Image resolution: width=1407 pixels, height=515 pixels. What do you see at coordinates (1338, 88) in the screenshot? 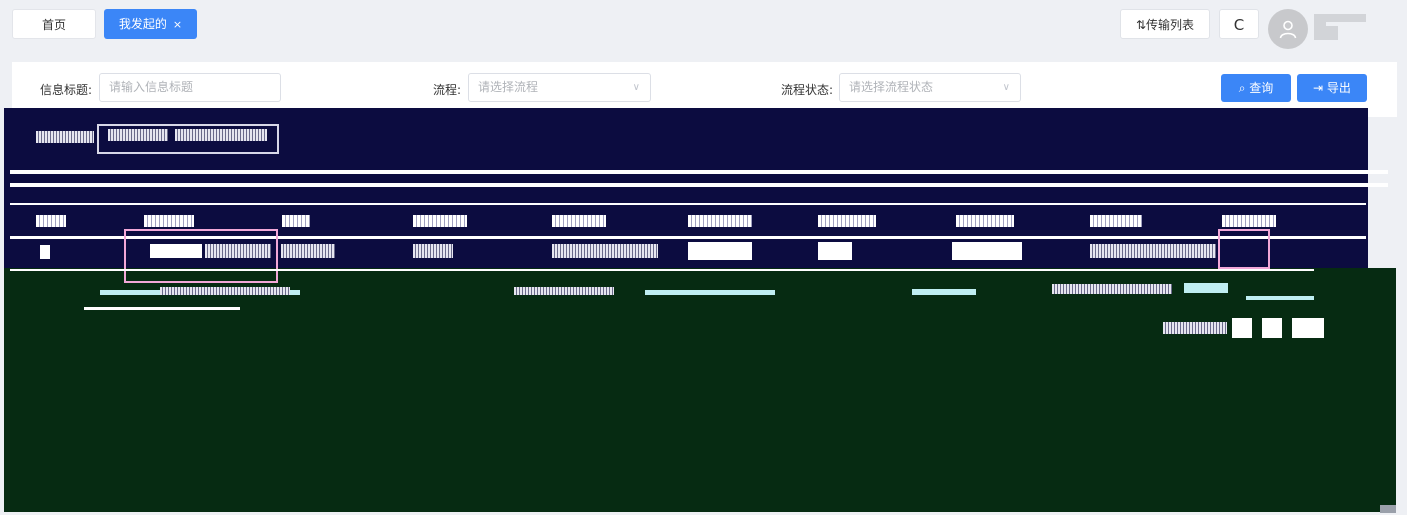
I see `export-button-label: 导出` at bounding box center [1338, 88].